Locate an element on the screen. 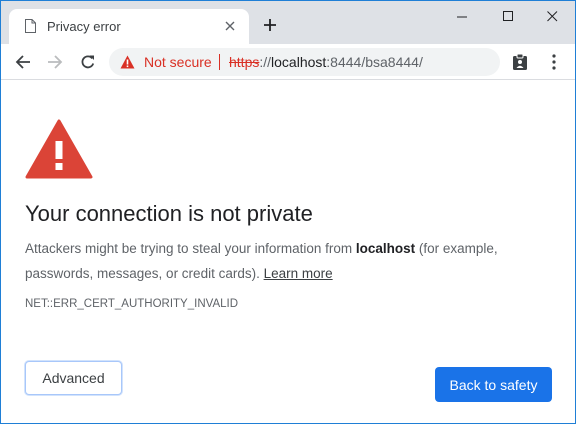 This screenshot has width=576, height=424. tab-strip: Privacy error is located at coordinates (288, 22).